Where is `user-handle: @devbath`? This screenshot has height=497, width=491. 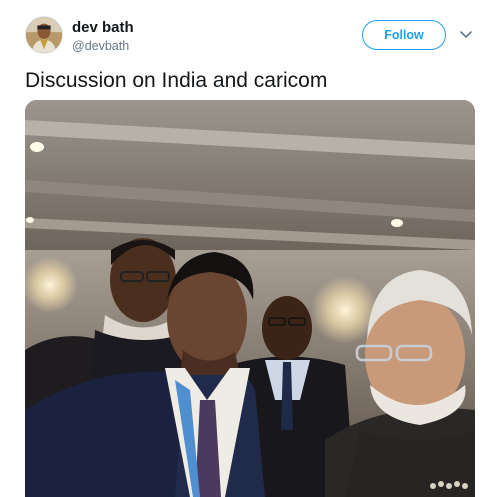
user-handle: @devbath is located at coordinates (100, 46).